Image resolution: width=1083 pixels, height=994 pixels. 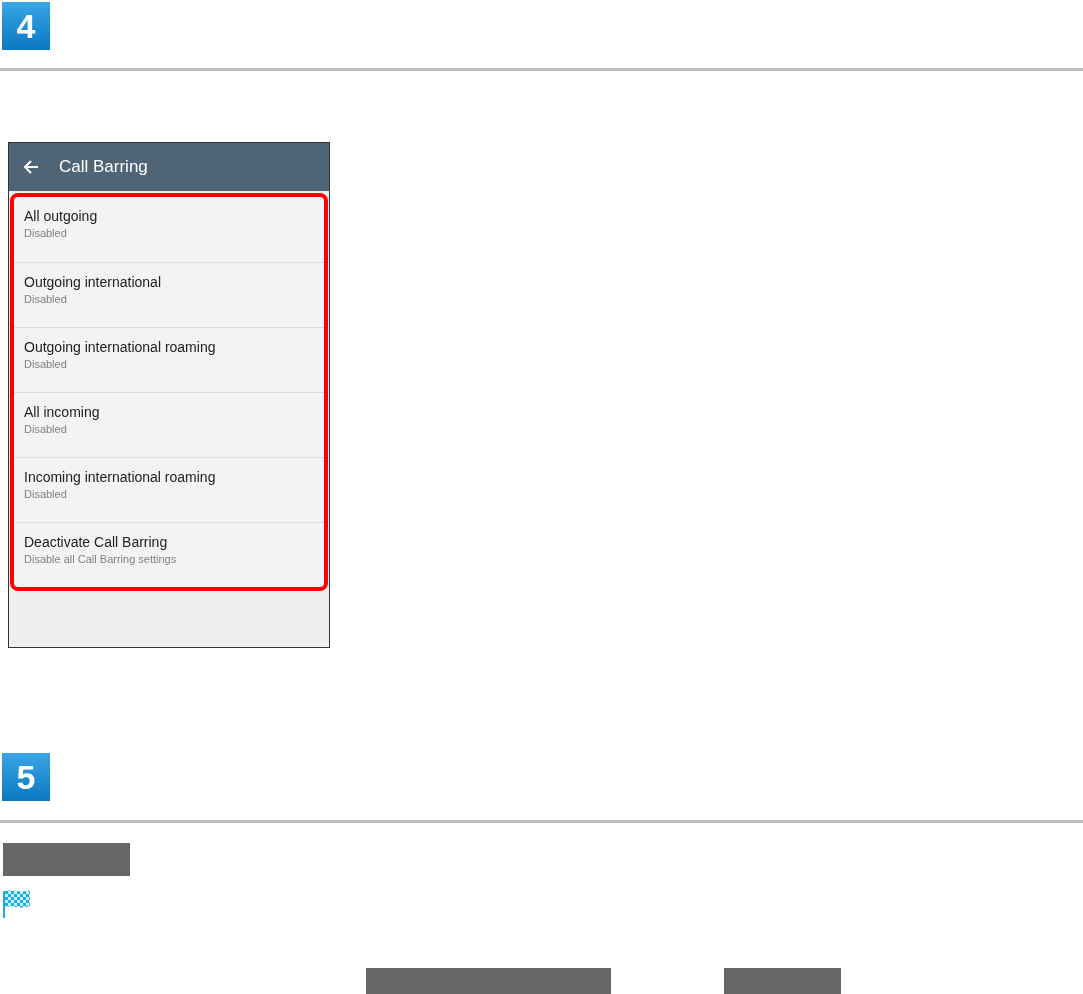 What do you see at coordinates (169, 294) in the screenshot?
I see `settings-item: Outgoing international Disabled` at bounding box center [169, 294].